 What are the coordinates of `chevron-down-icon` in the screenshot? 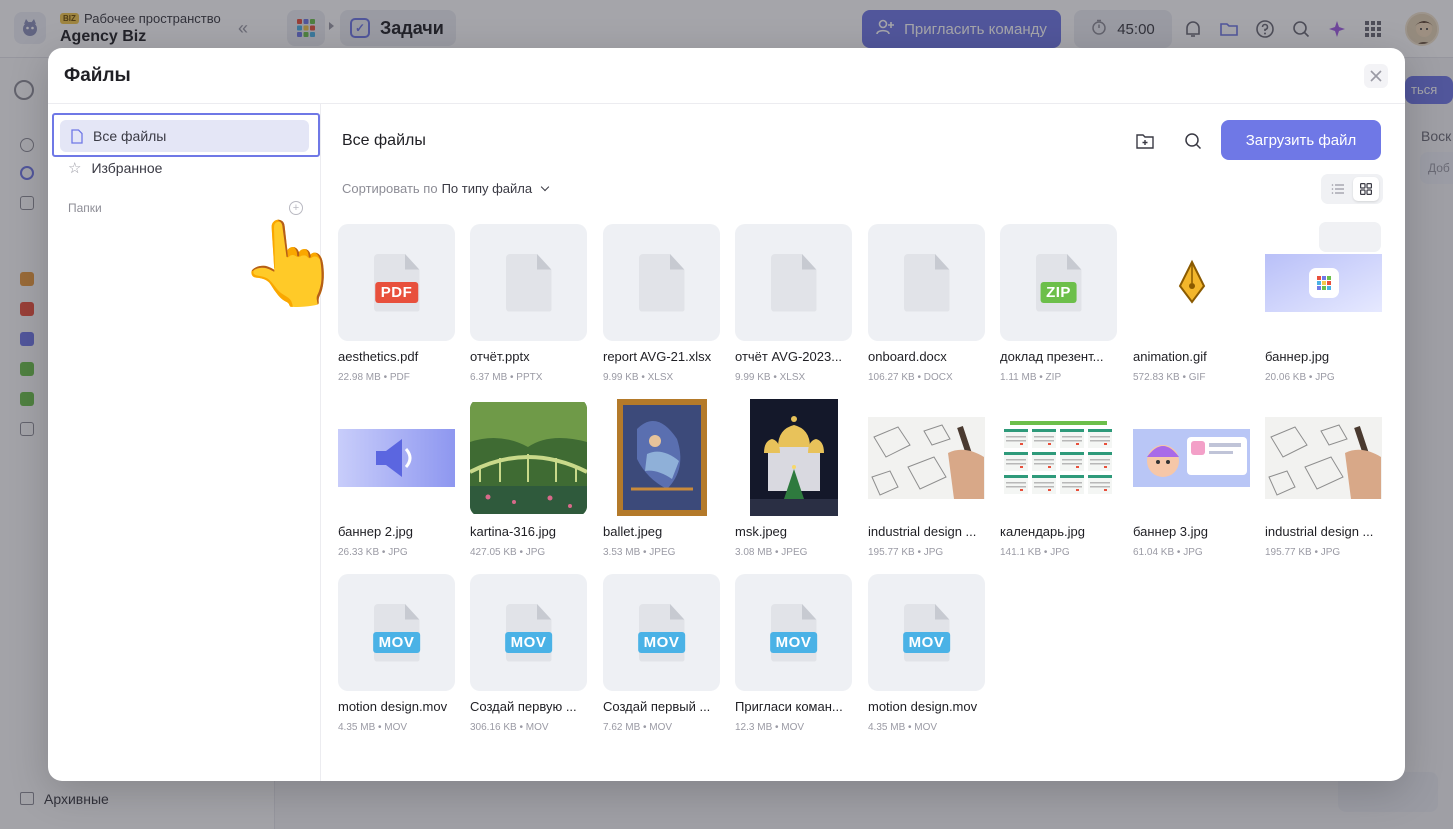 It's located at (545, 187).